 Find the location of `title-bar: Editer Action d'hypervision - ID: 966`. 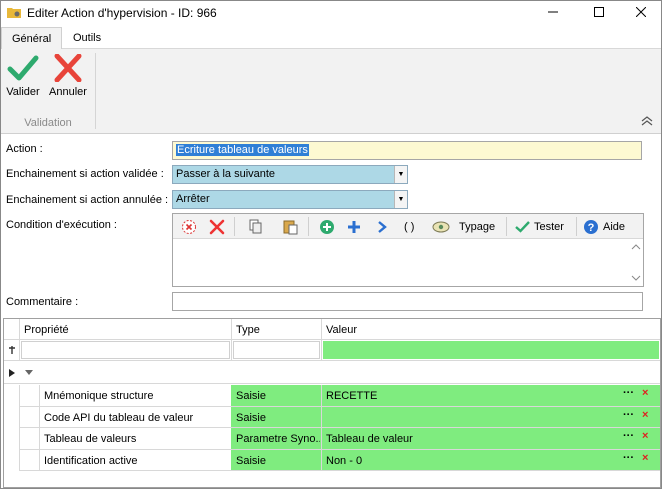

title-bar: Editer Action d'hypervision - ID: 966 is located at coordinates (331, 13).